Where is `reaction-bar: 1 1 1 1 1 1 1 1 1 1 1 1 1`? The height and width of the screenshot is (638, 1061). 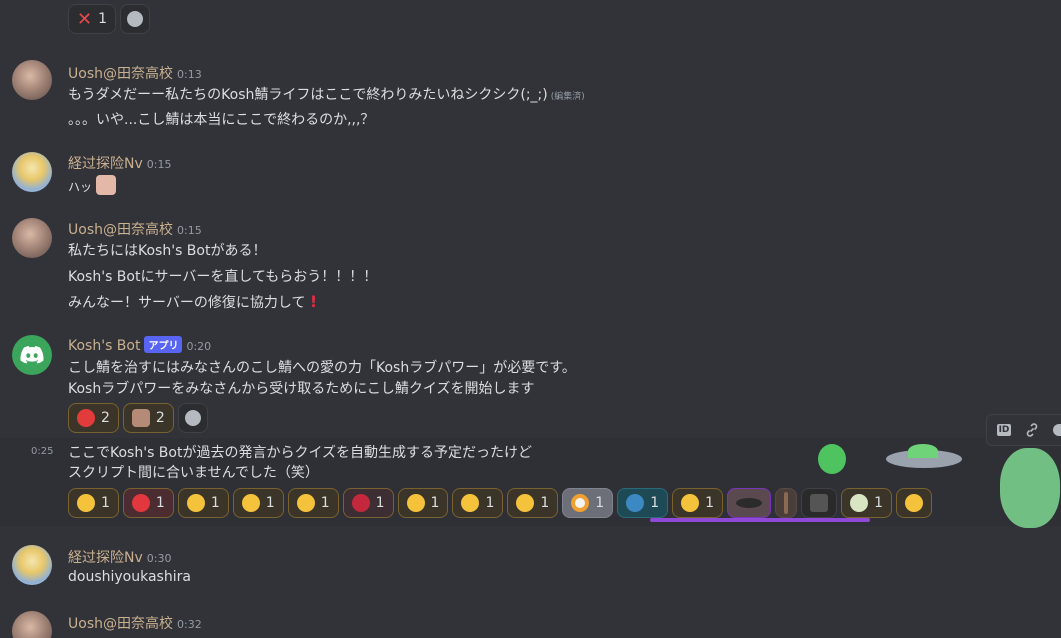 reaction-bar: 1 1 1 1 1 1 1 1 1 1 1 1 1 is located at coordinates (500, 503).